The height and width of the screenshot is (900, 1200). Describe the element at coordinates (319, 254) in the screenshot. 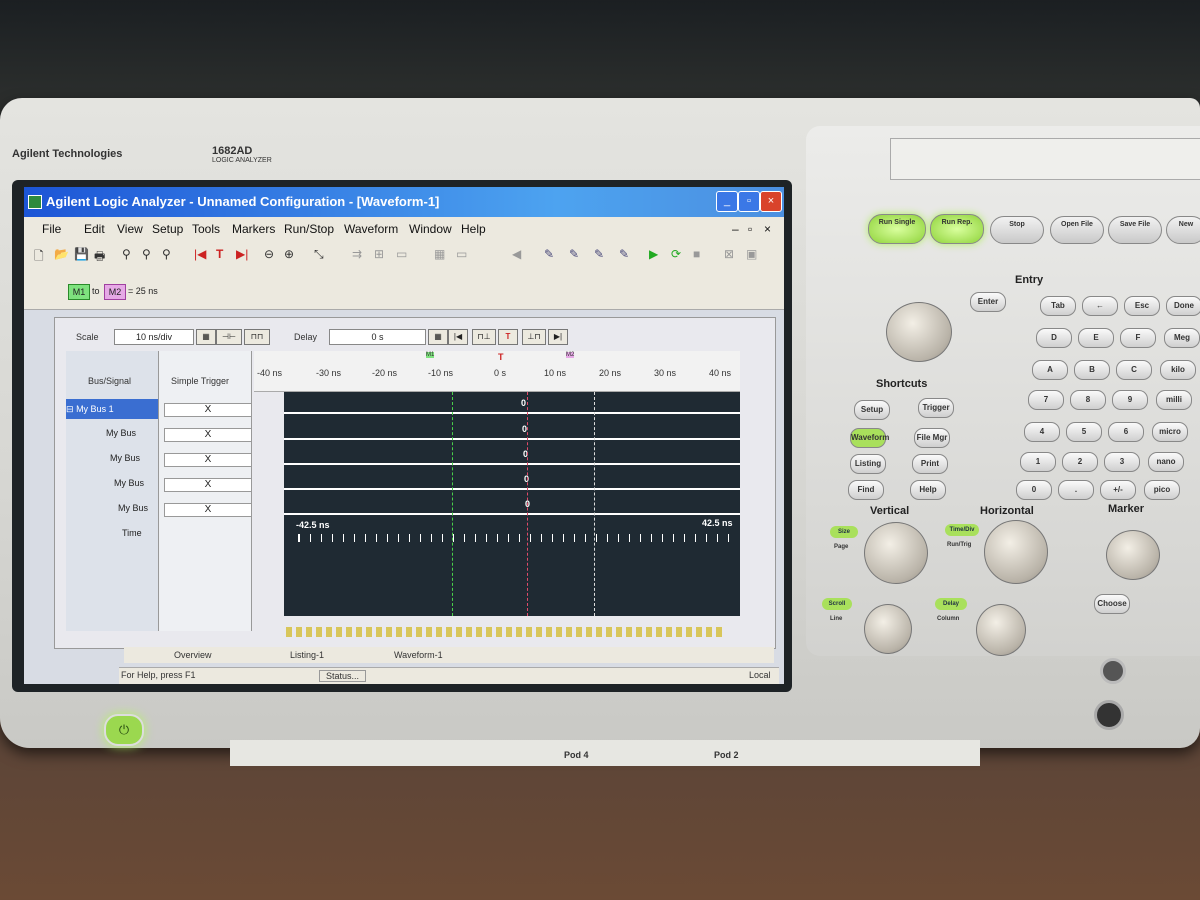

I see `zoom-fit-icon: ⤡` at that location.